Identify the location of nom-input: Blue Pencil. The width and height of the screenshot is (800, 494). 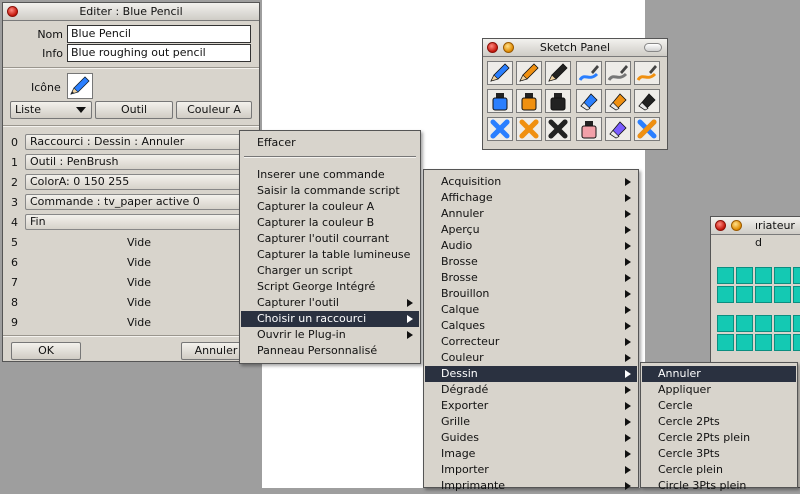
(159, 34).